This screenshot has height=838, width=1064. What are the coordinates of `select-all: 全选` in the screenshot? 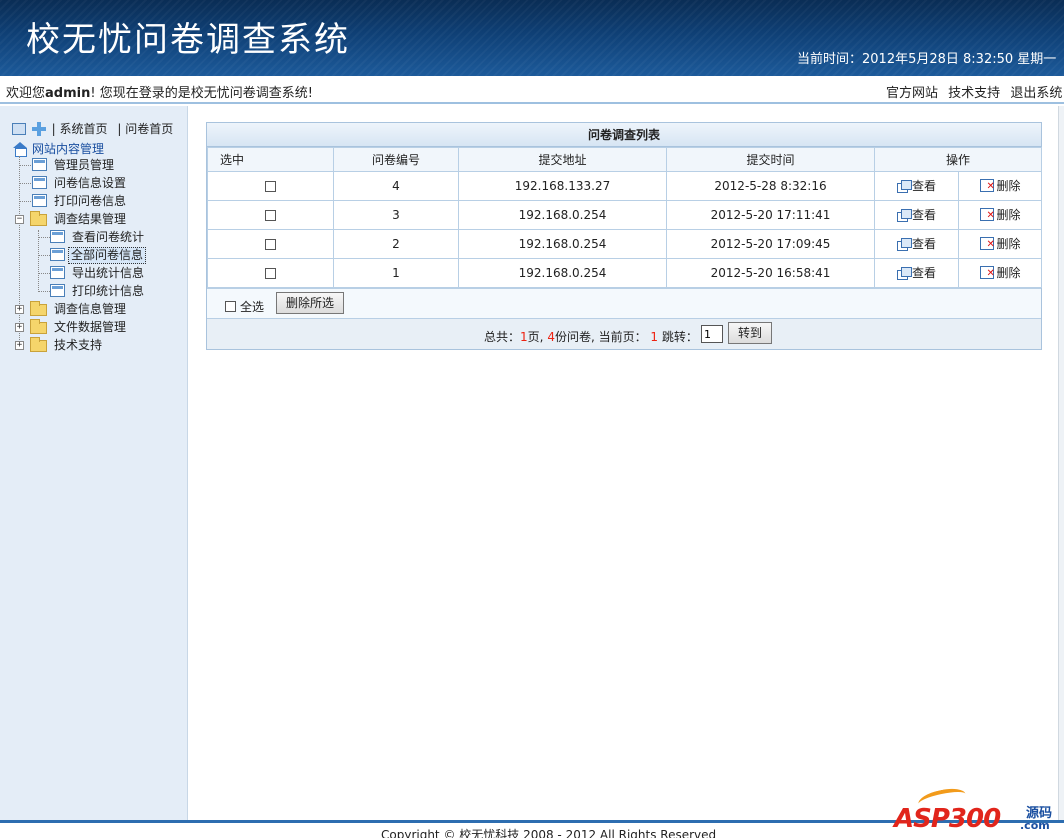 It's located at (244, 306).